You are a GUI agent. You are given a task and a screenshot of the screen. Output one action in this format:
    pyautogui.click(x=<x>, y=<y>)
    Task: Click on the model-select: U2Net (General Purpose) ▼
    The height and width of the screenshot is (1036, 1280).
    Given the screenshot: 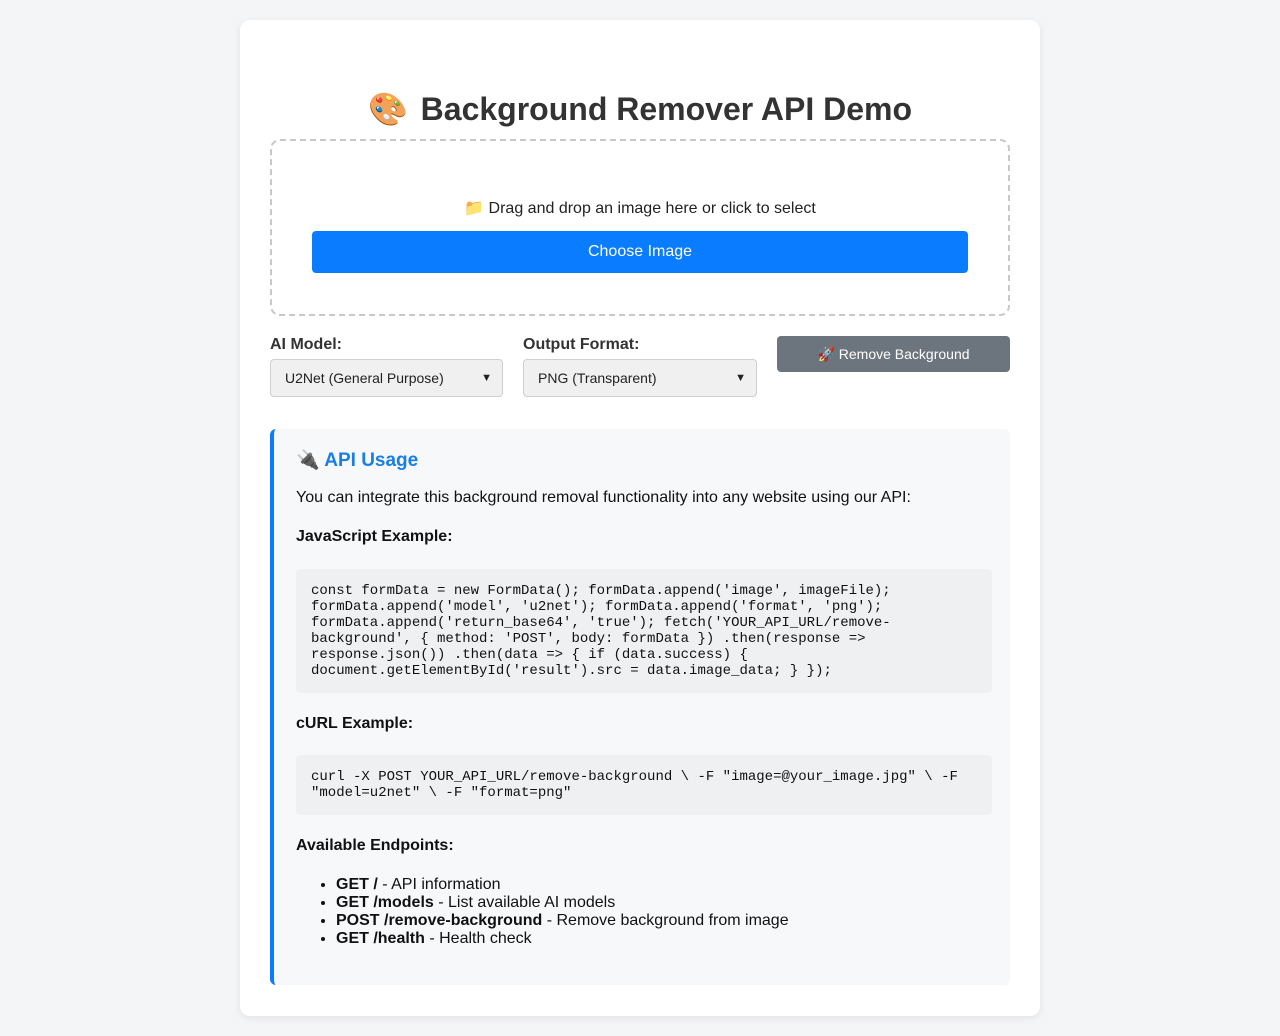 What is the action you would take?
    pyautogui.click(x=386, y=378)
    